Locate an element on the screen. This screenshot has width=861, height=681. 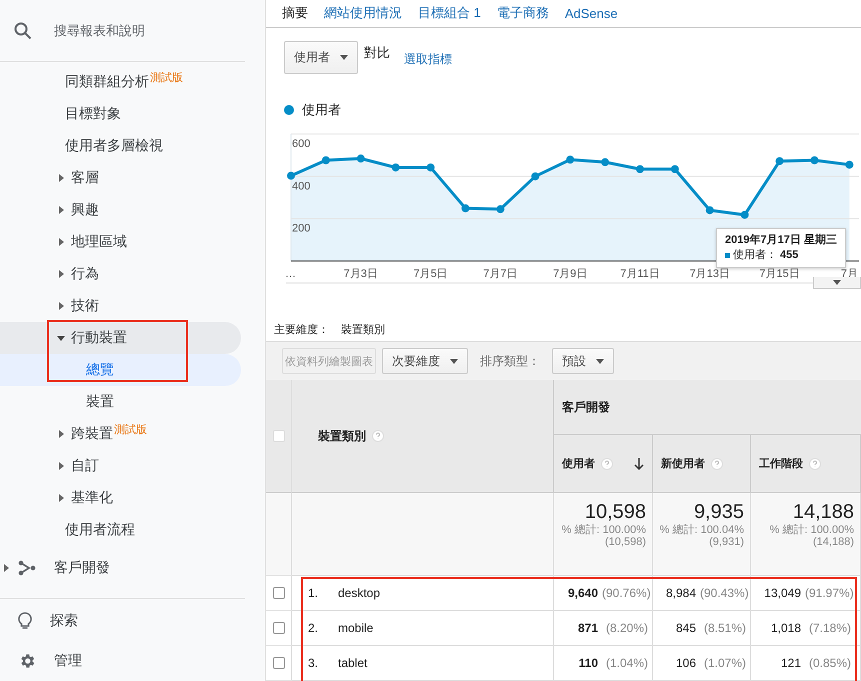
select-metric-link: 選取指標 is located at coordinates (428, 59).